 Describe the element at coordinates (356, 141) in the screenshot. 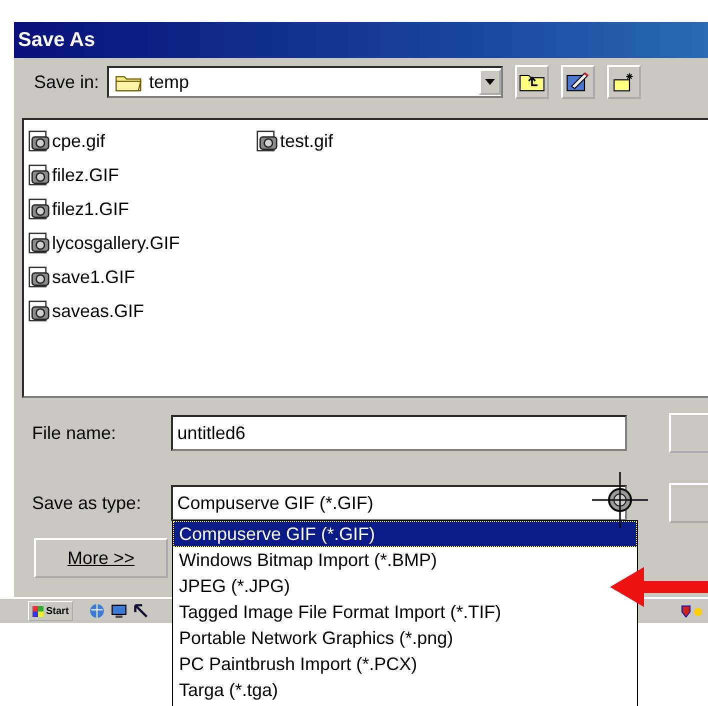

I see `file-item: test.gif` at that location.